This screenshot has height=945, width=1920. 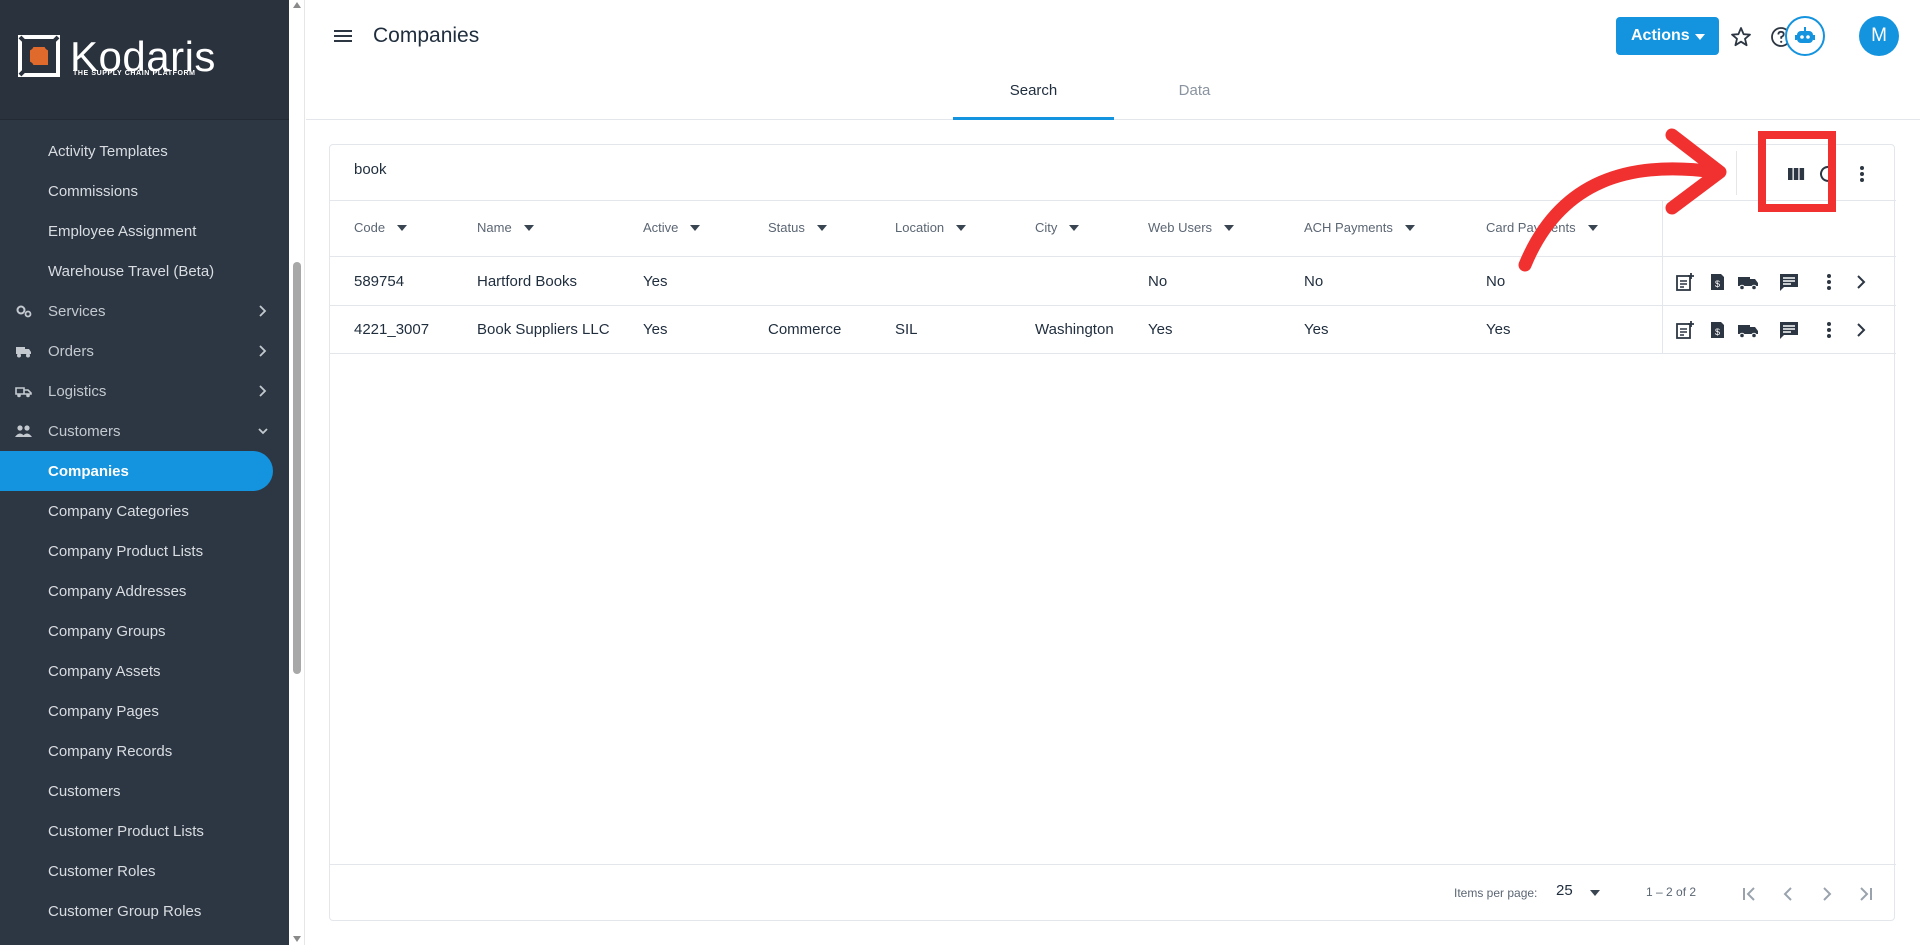 I want to click on sidebar-item-customer-group-roles: Customer Group Roles, so click(x=144, y=911).